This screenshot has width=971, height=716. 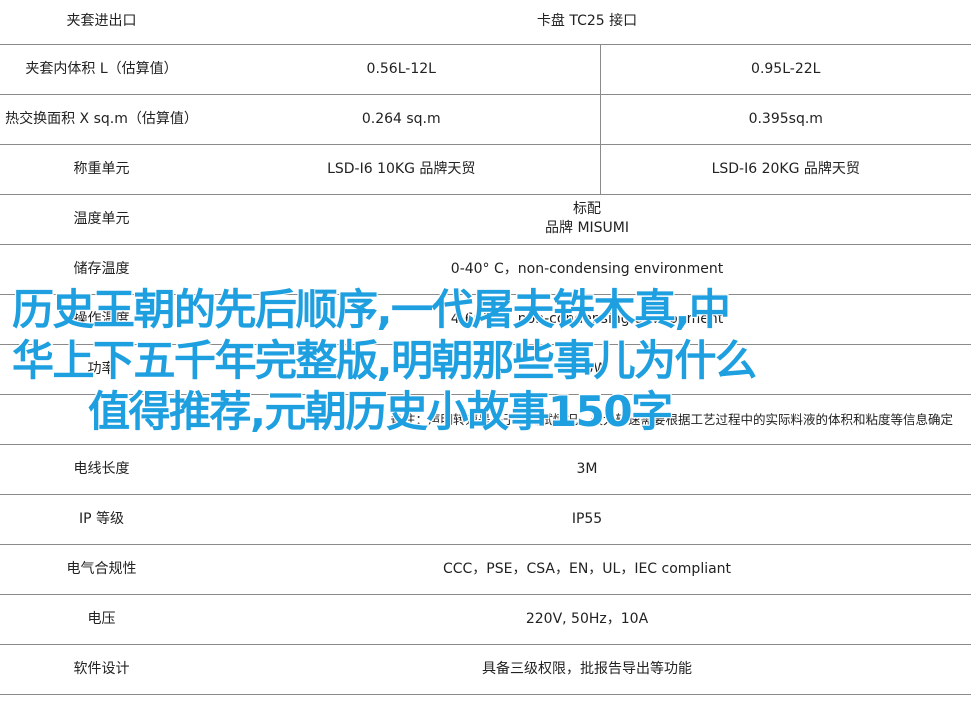 I want to click on row-value: 3M, so click(x=587, y=469).